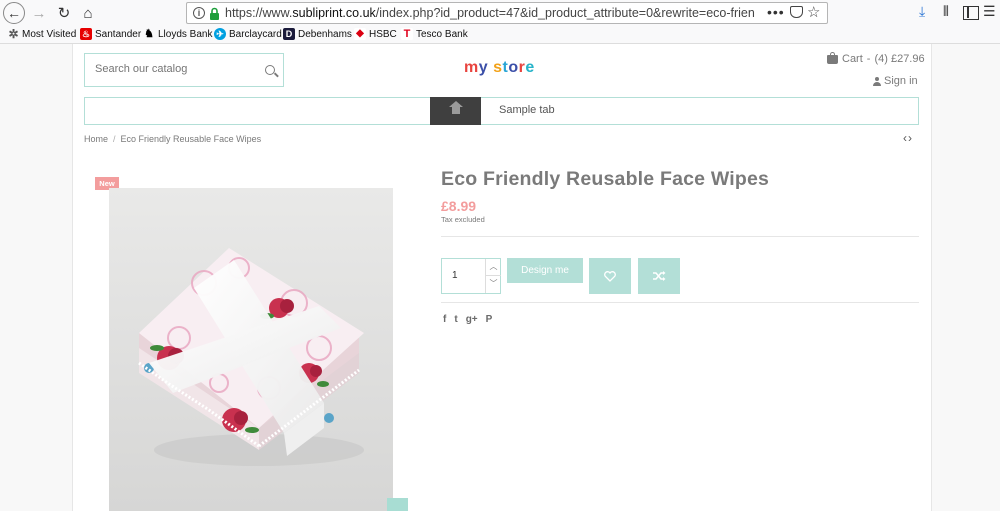 This screenshot has width=1000, height=511. What do you see at coordinates (966, 277) in the screenshot?
I see `page-margin-right` at bounding box center [966, 277].